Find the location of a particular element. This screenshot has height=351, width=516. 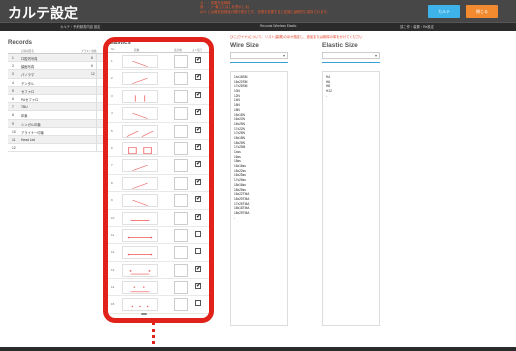

list-item: 15 is located at coordinates (159, 305).